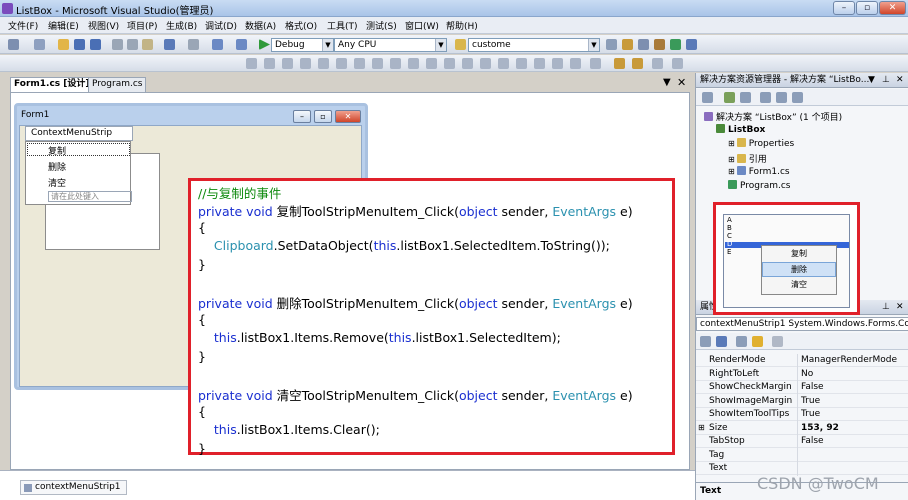  What do you see at coordinates (637, 63) in the screenshot?
I see `send-to-back-icon` at bounding box center [637, 63].